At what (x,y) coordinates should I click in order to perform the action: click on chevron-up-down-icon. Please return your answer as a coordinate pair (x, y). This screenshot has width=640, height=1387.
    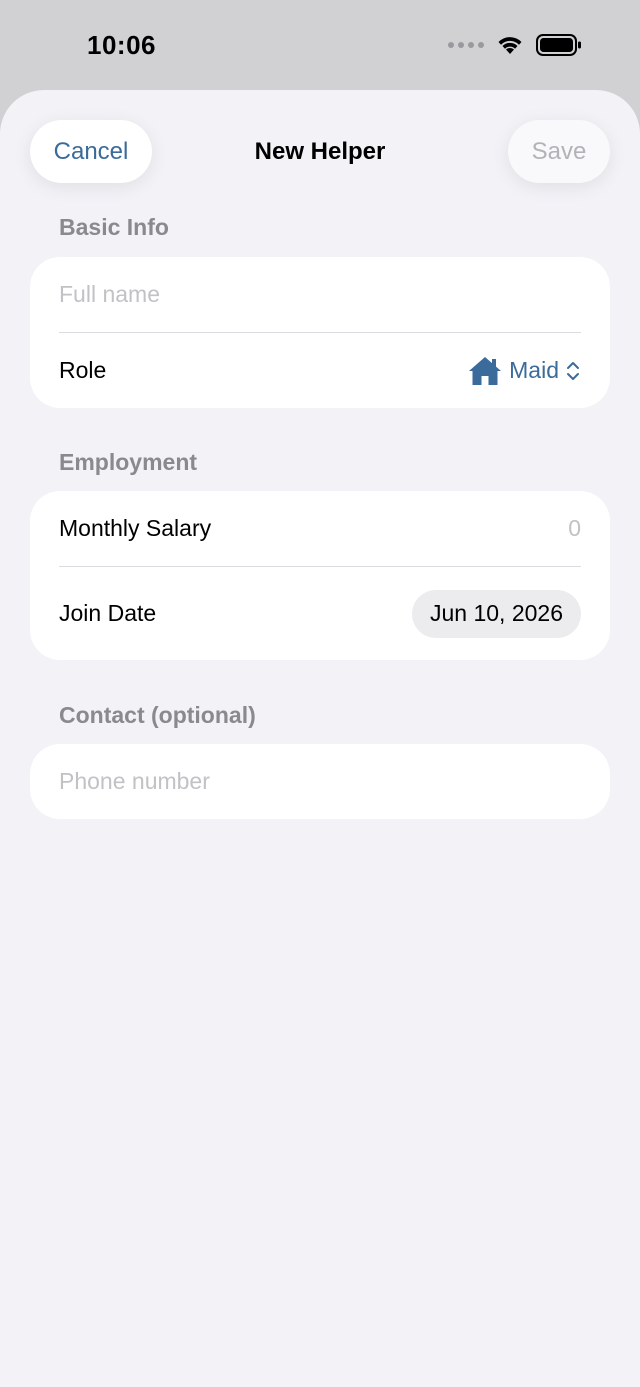
    Looking at the image, I should click on (573, 370).